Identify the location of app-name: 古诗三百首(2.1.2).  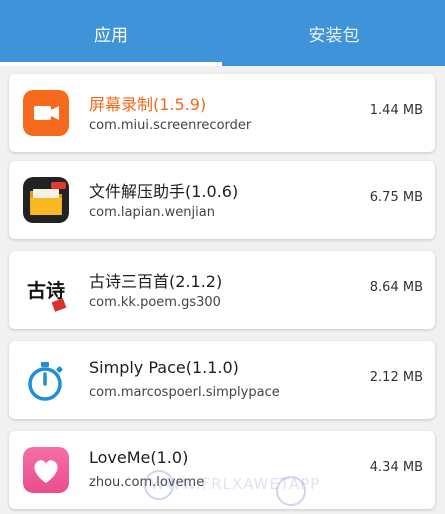
(156, 281).